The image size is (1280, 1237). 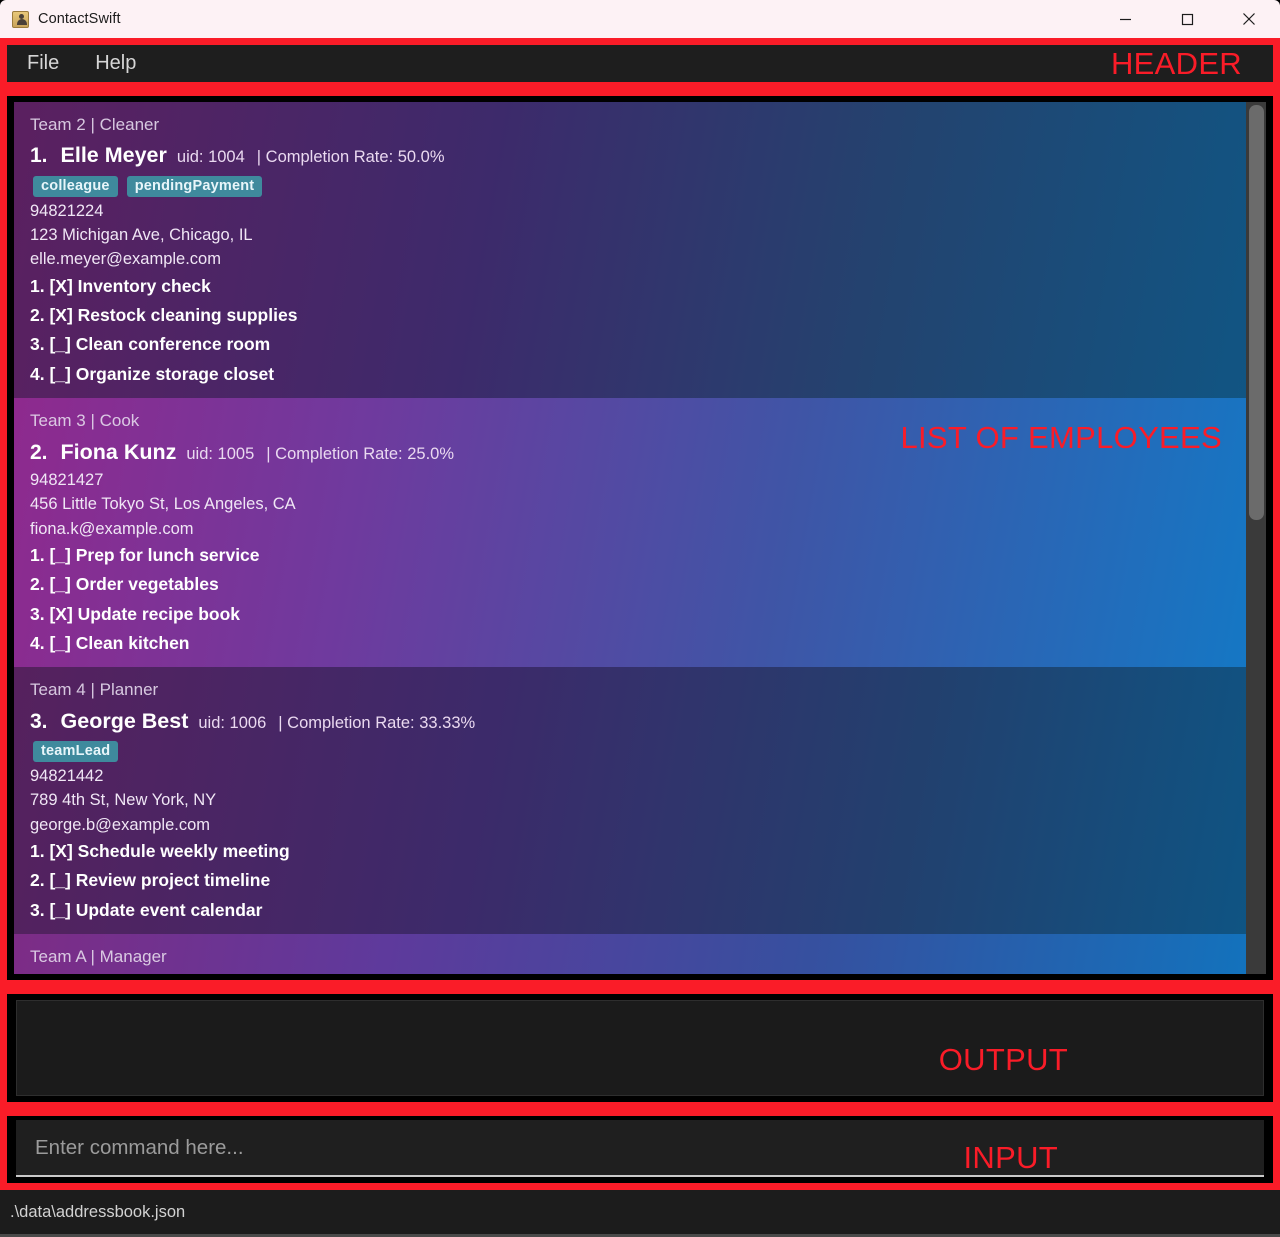 What do you see at coordinates (1249, 19) in the screenshot?
I see `close-icon` at bounding box center [1249, 19].